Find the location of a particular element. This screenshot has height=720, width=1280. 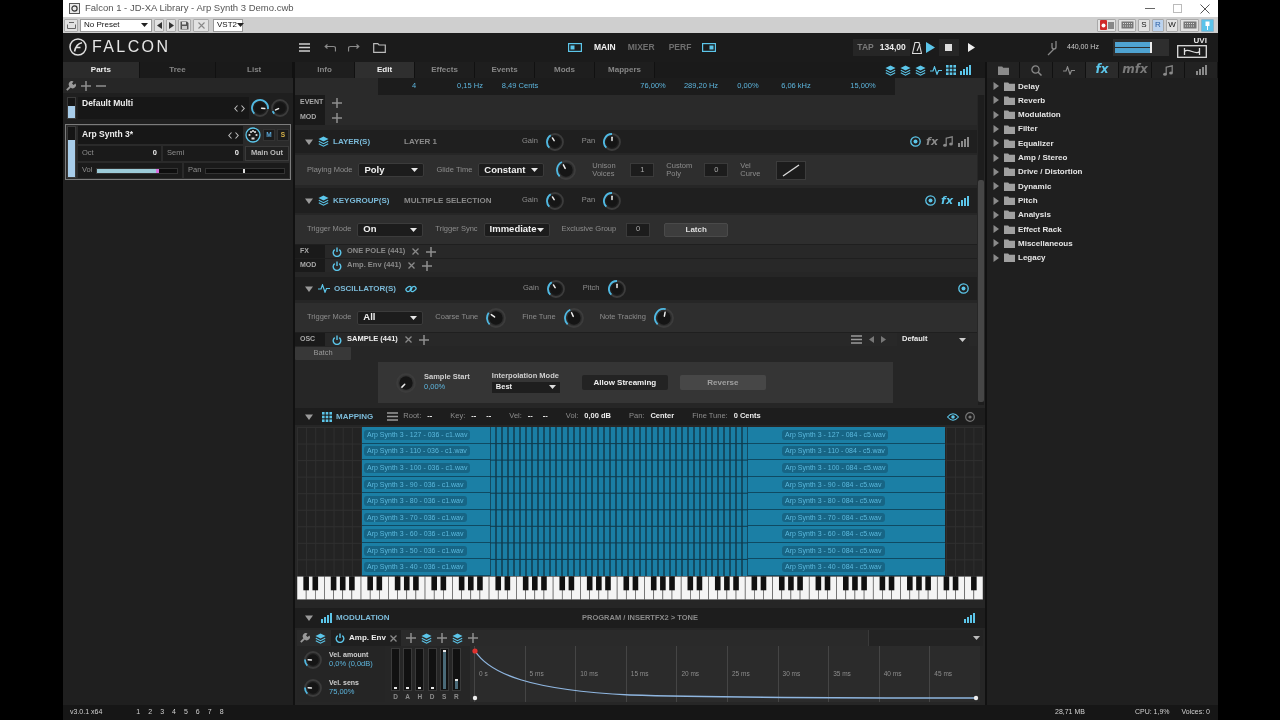

toggle-button: Allow Streaming is located at coordinates (624, 382).